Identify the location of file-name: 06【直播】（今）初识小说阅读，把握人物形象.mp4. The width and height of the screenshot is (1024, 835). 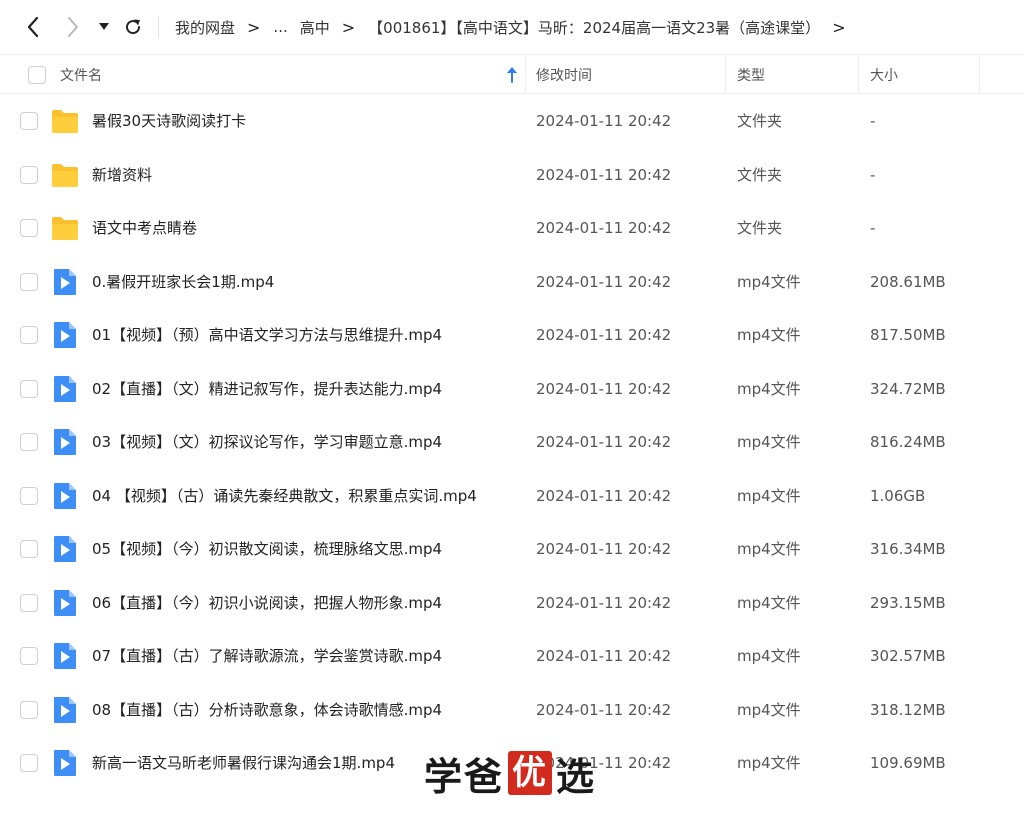
(267, 603).